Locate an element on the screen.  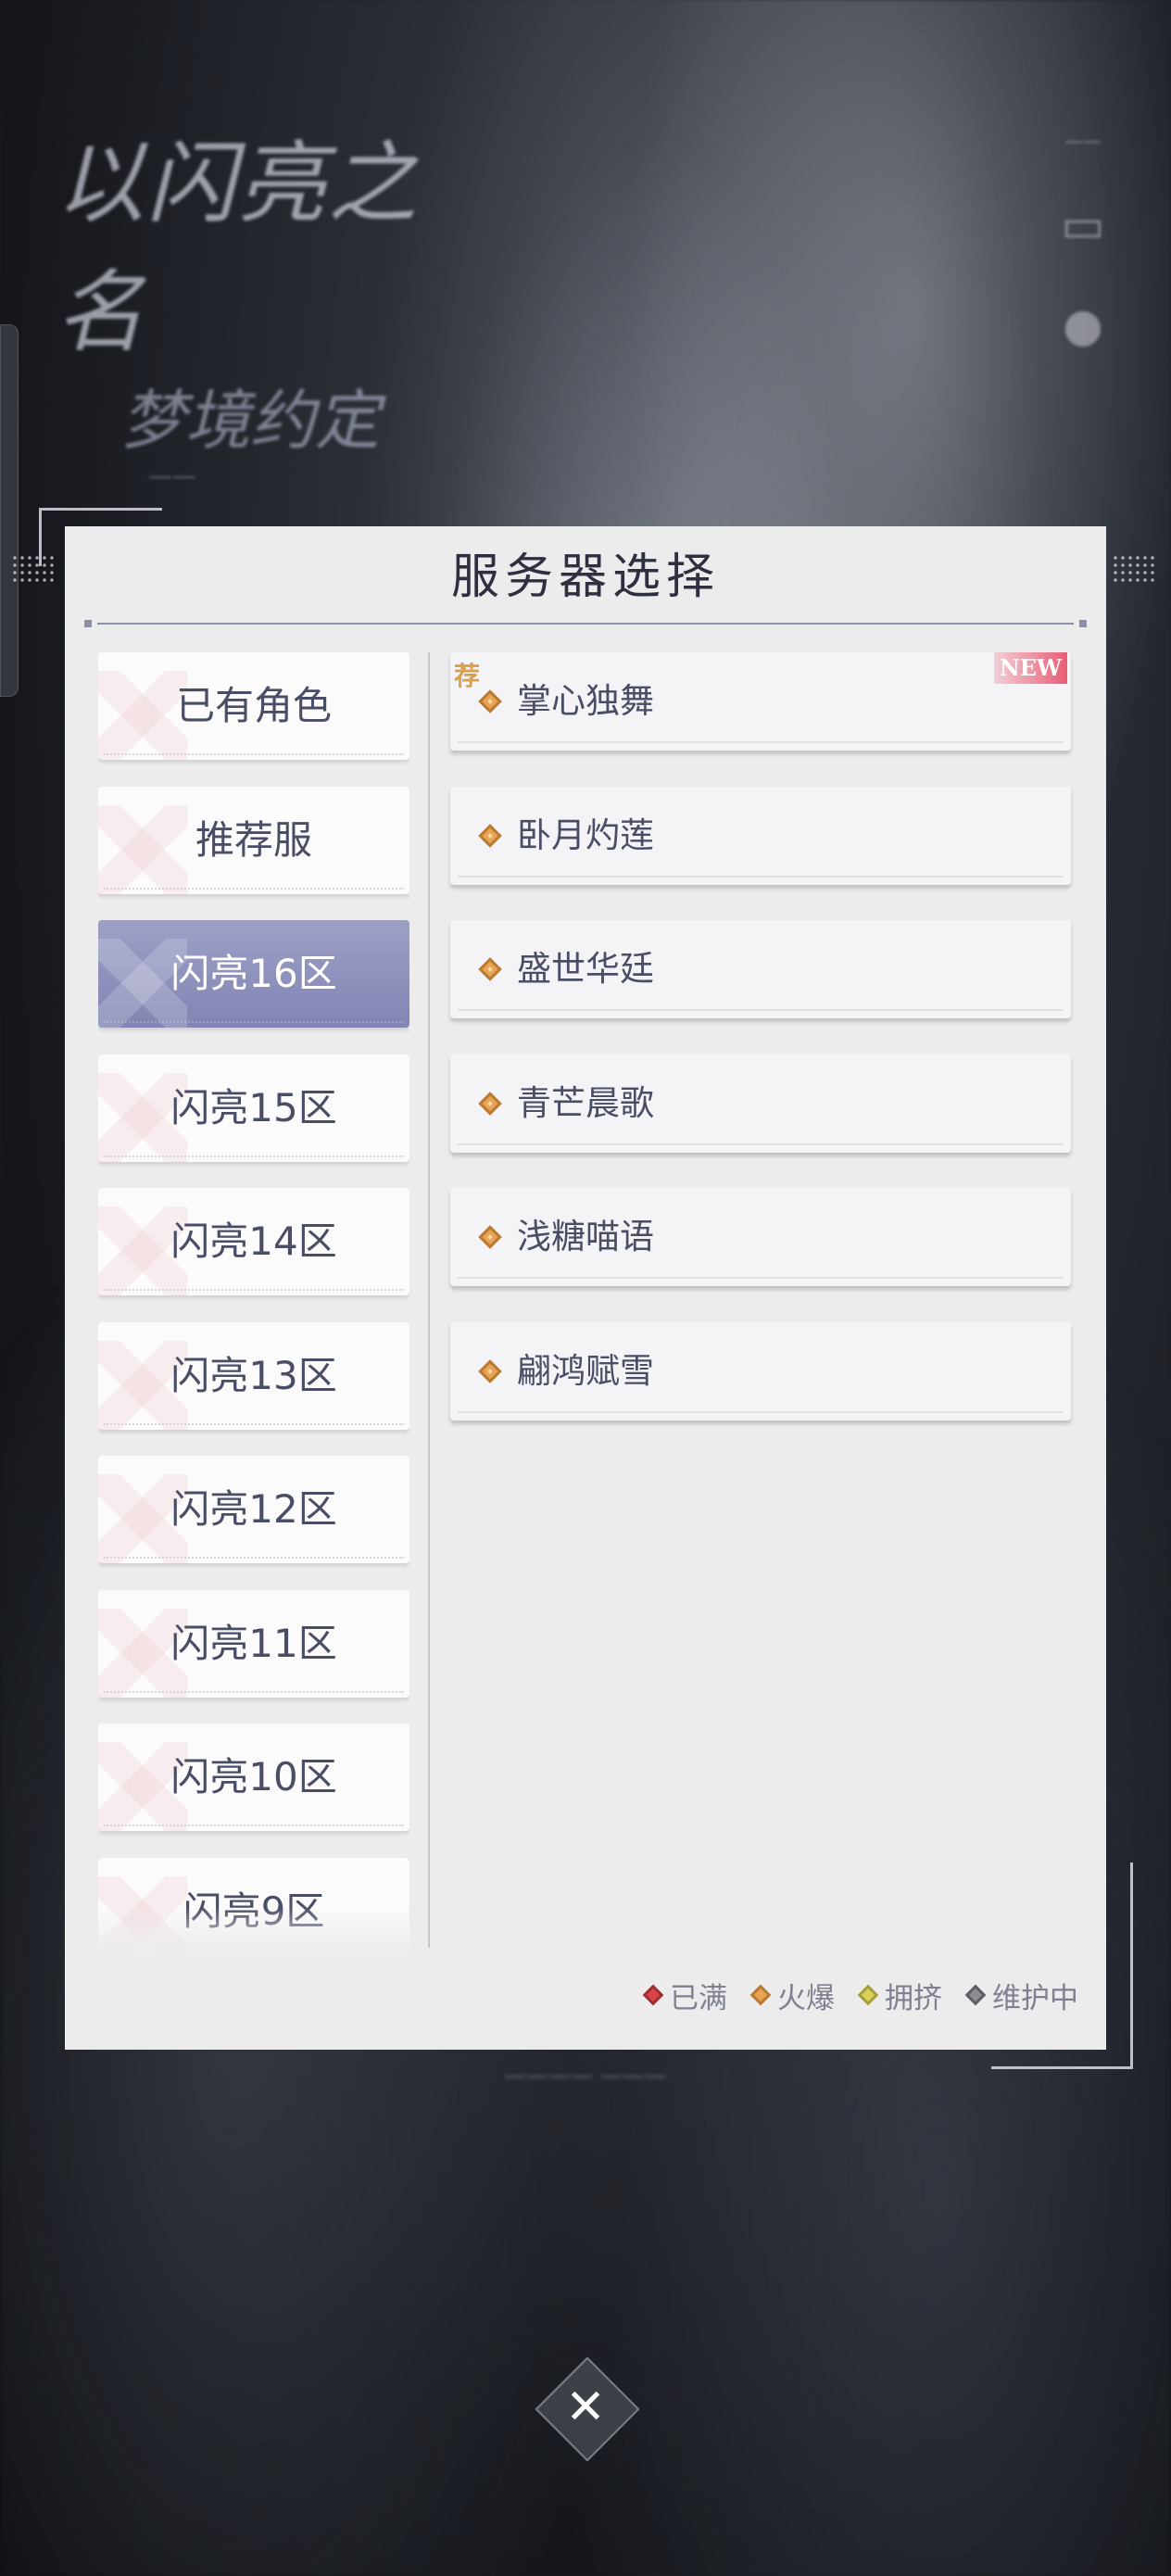
legend-hot: 火爆 is located at coordinates (792, 1996).